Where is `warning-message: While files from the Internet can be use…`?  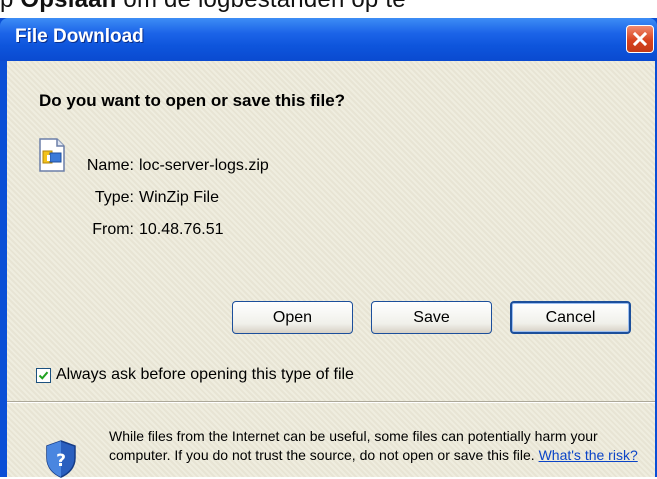 warning-message: While files from the Internet can be use… is located at coordinates (353, 445).